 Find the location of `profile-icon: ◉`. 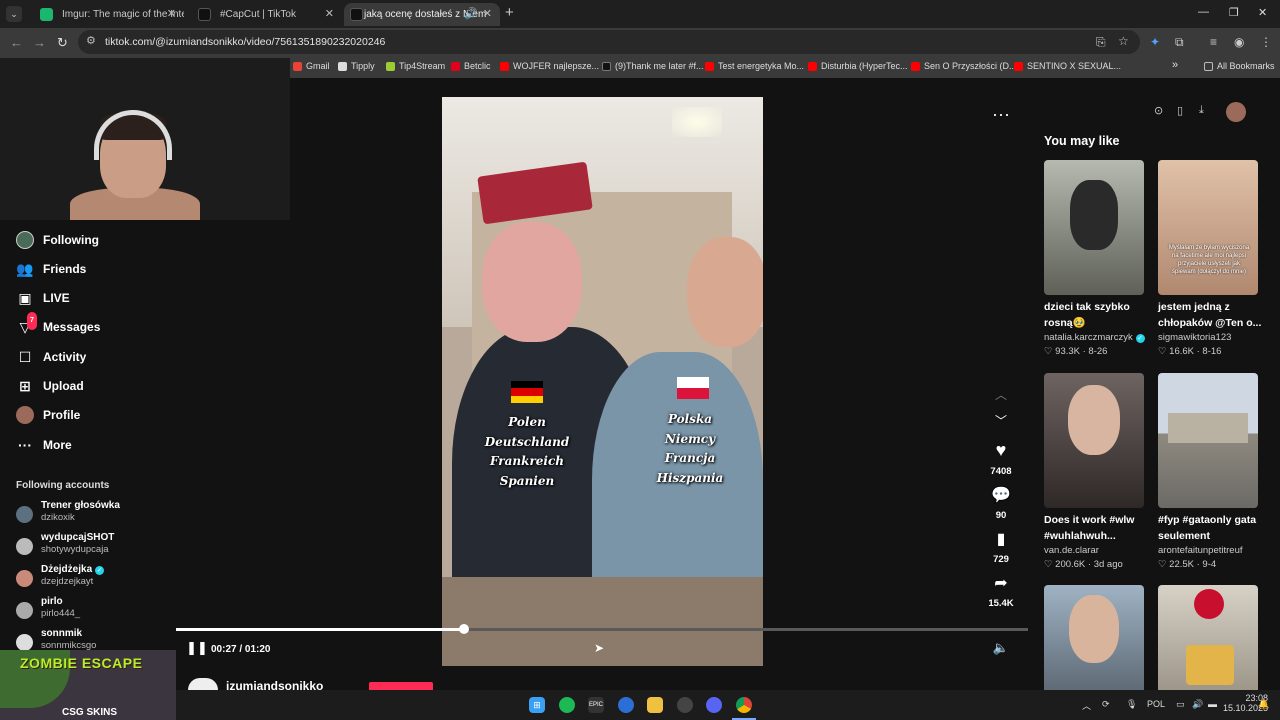

profile-icon: ◉ is located at coordinates (1239, 42).